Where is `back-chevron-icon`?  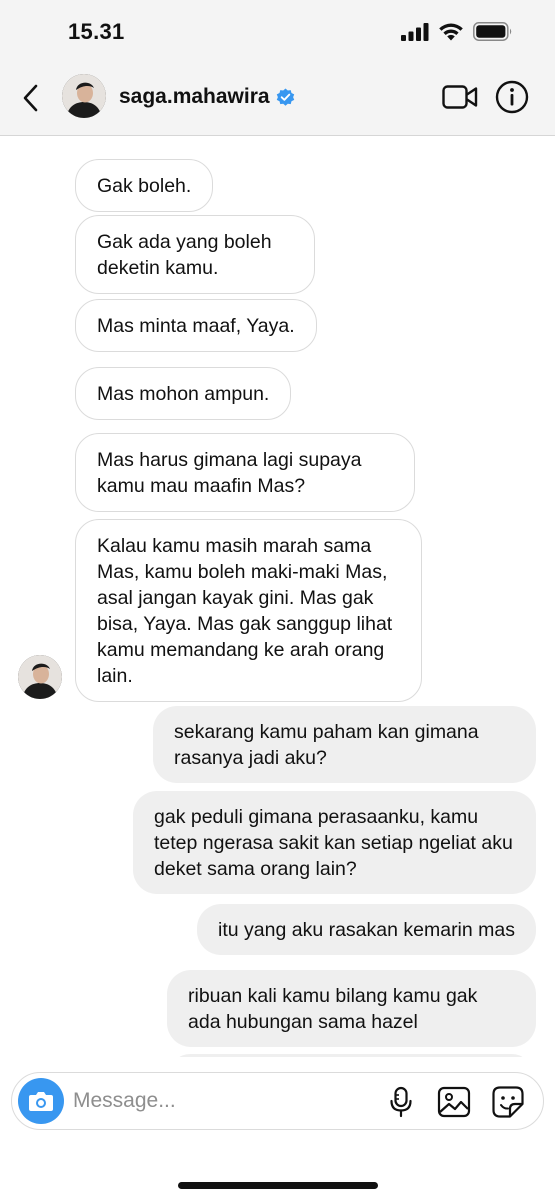
back-chevron-icon is located at coordinates (31, 98).